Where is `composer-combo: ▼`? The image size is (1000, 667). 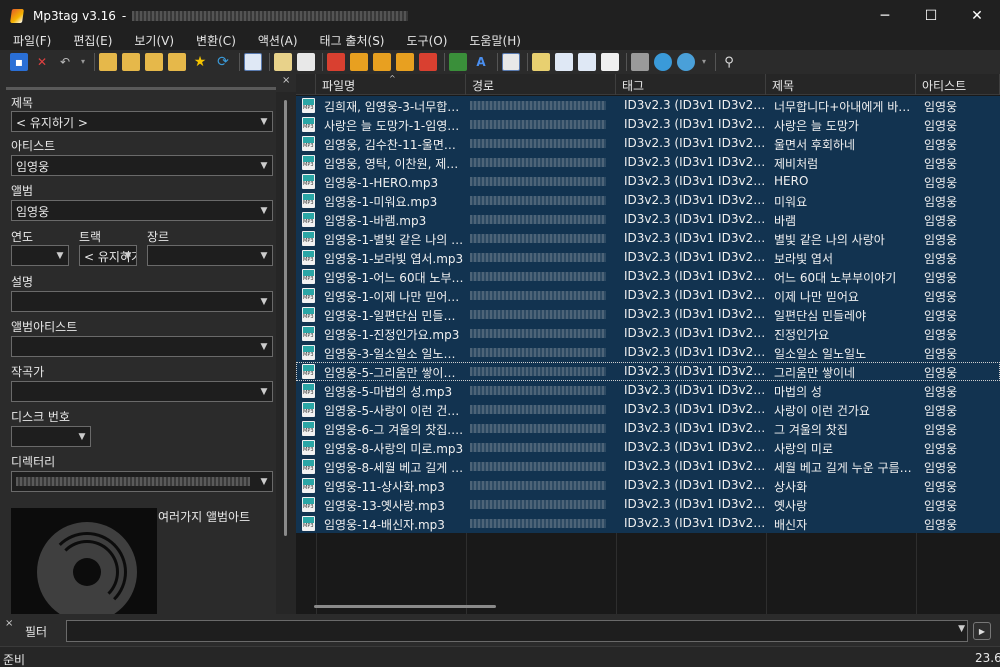 composer-combo: ▼ is located at coordinates (142, 391).